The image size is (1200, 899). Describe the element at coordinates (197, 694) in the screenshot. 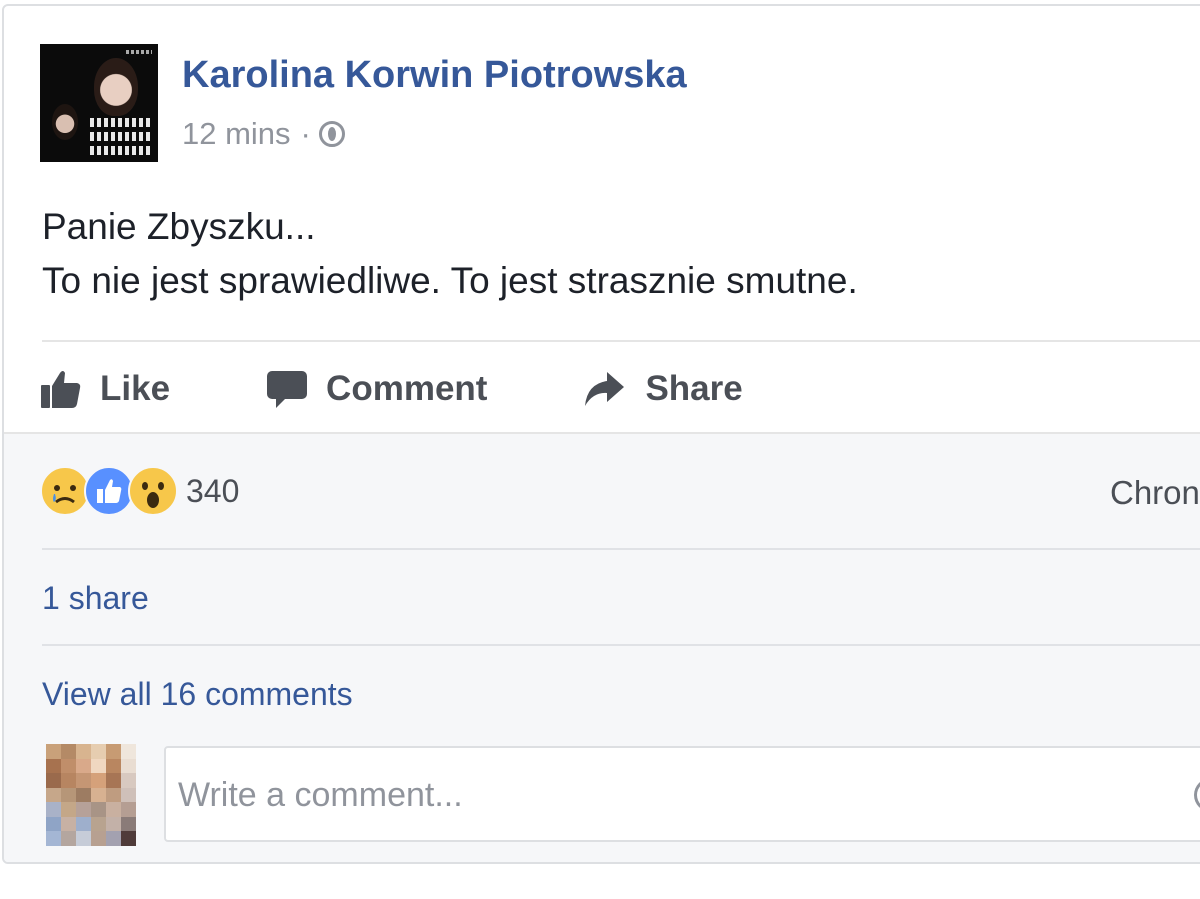

I see `view-comments-link: View all 16 comments` at that location.